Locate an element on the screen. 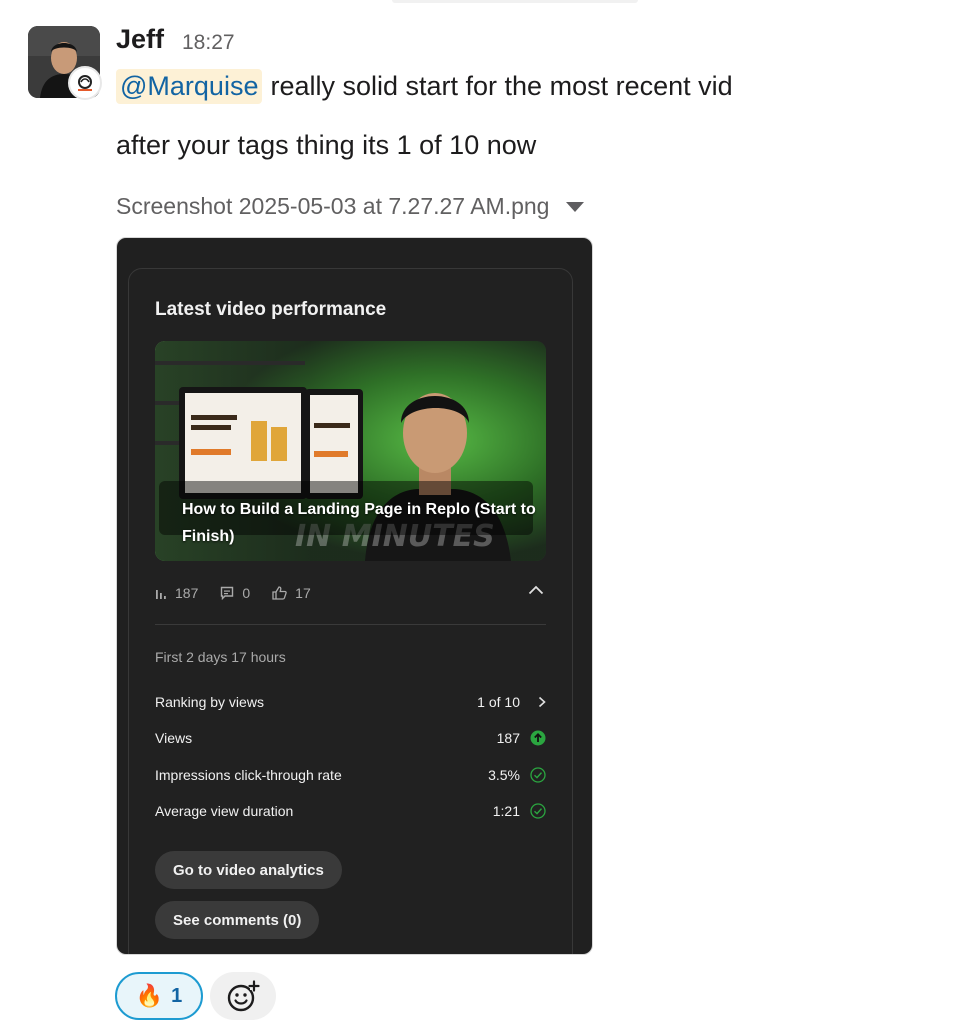 This screenshot has height=1036, width=960. comment-icon is located at coordinates (227, 593).